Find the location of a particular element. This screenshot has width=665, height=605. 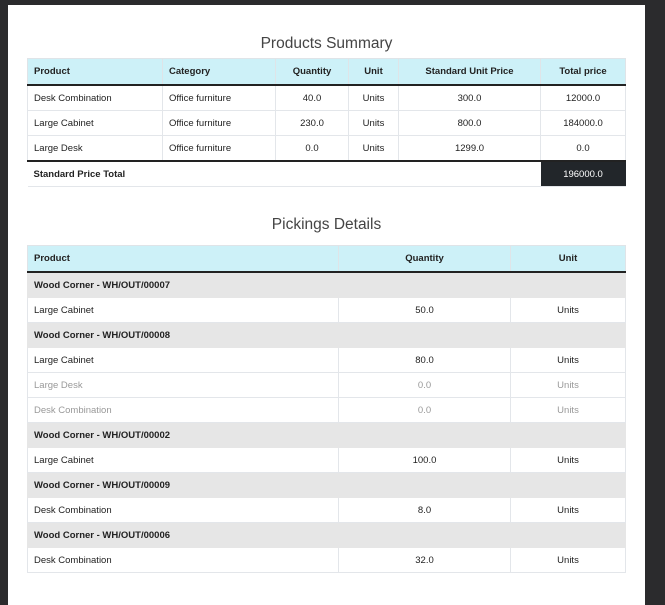

picking-group-row: Wood Corner - WH/OUT/00007 is located at coordinates (326, 284).